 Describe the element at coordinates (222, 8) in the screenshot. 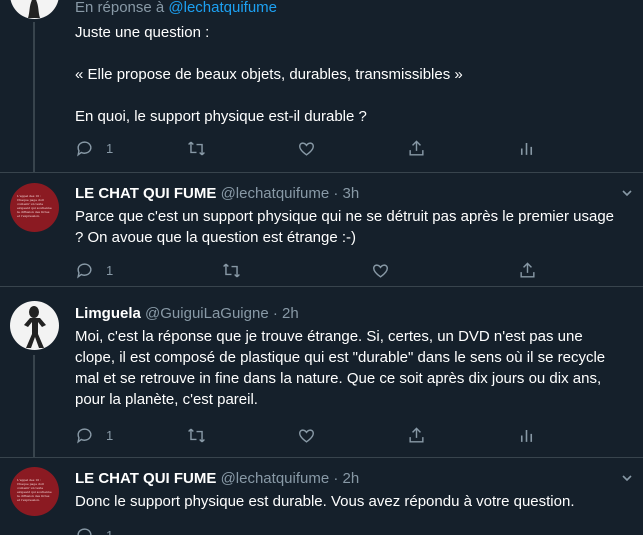

I see `reply-handle-link: @lechatquifume` at that location.